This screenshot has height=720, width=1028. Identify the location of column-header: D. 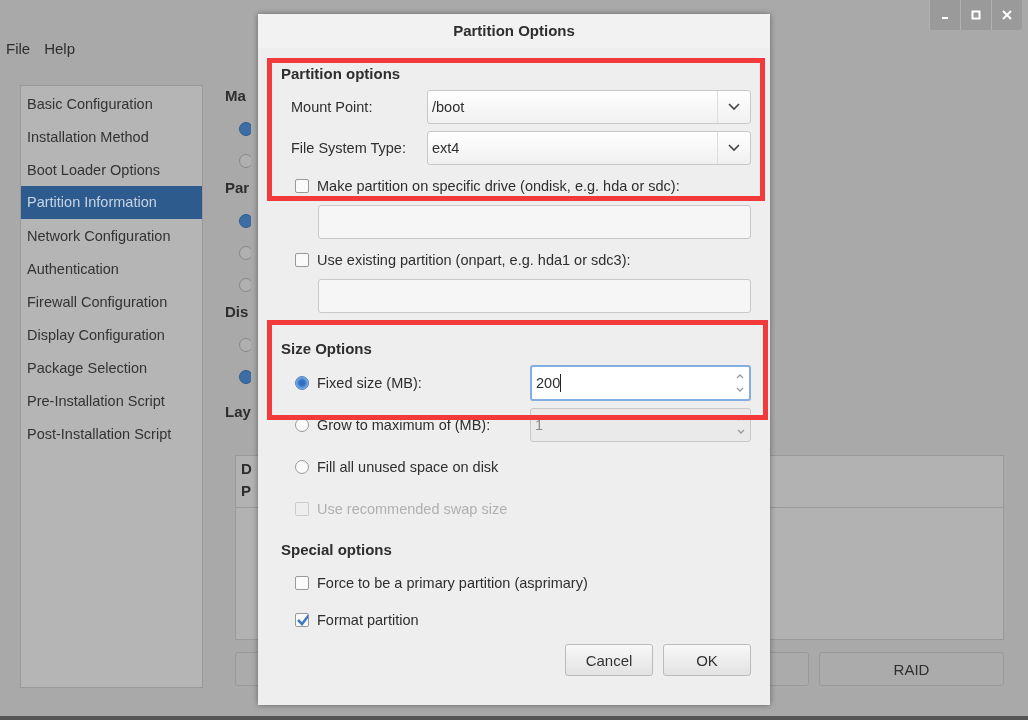
(246, 469).